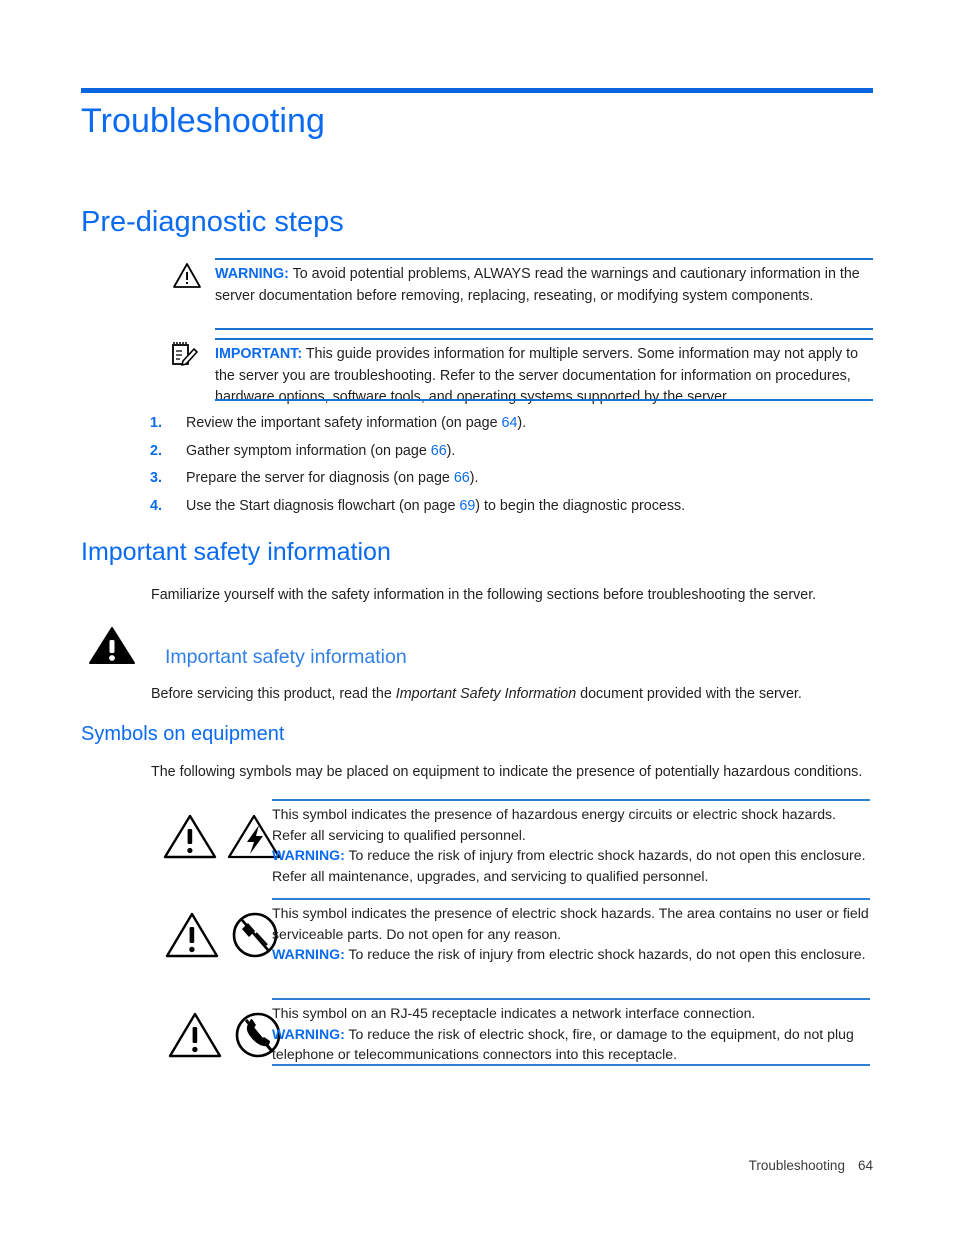 The height and width of the screenshot is (1235, 954). I want to click on page-footer: Troubleshooting 64, so click(436, 1165).